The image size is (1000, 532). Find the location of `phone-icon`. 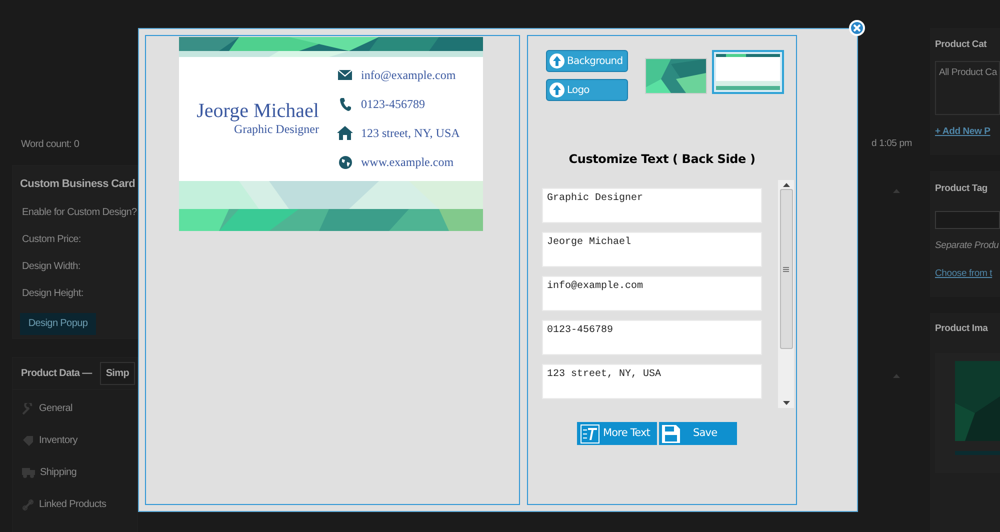

phone-icon is located at coordinates (345, 104).